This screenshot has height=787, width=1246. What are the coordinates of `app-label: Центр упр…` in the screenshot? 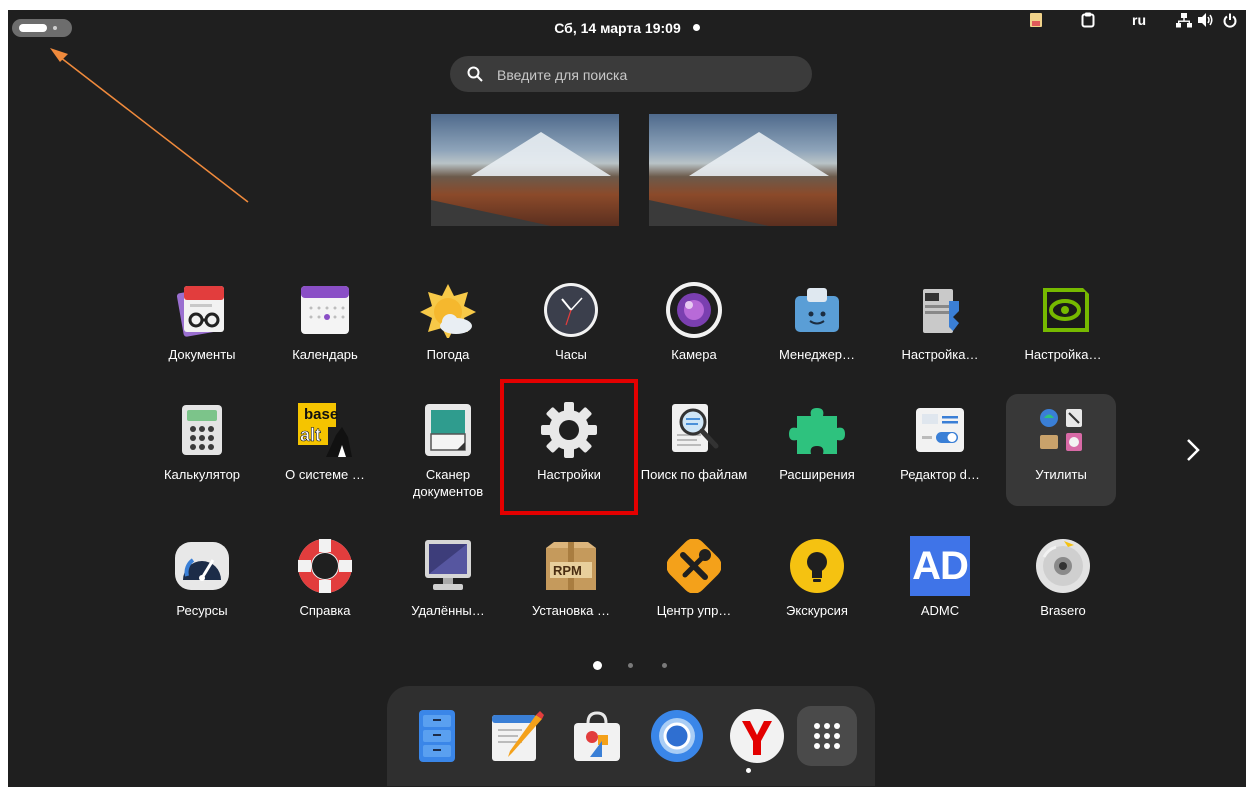 It's located at (694, 610).